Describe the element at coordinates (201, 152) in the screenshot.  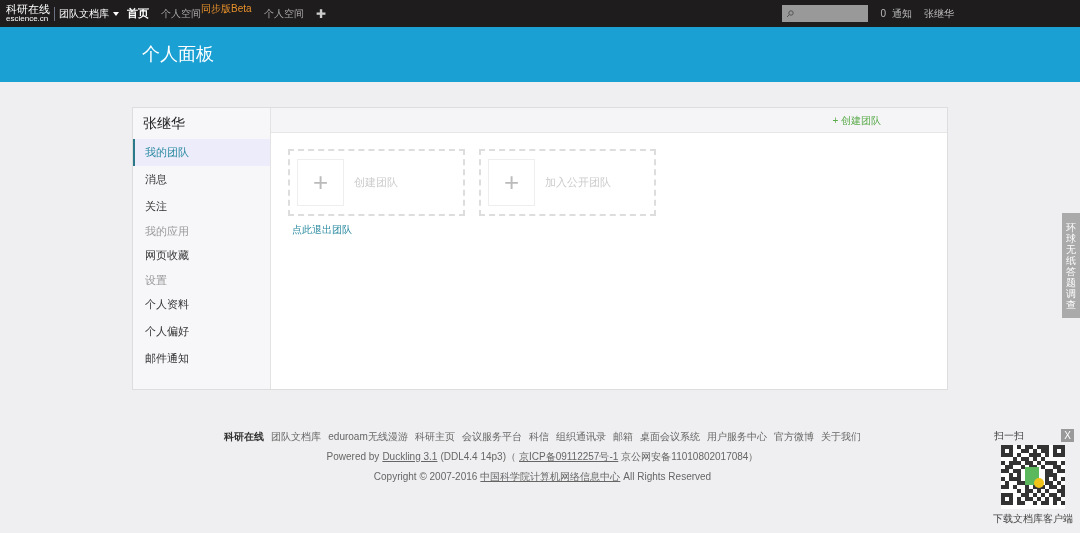
I see `sidebar-item: 我的团队` at that location.